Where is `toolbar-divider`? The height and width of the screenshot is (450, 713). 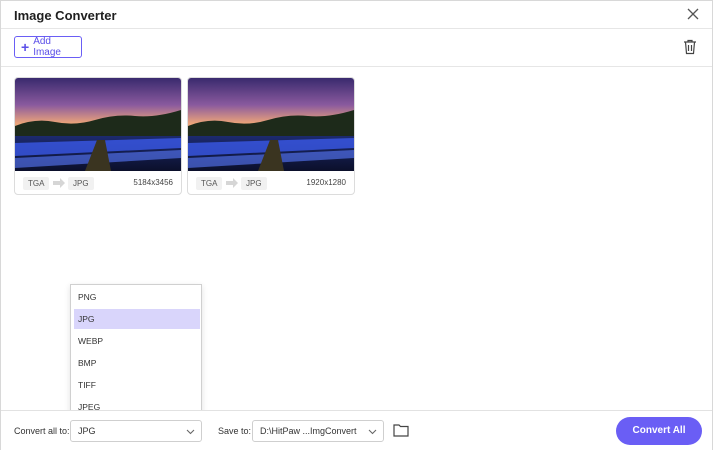 toolbar-divider is located at coordinates (356, 66).